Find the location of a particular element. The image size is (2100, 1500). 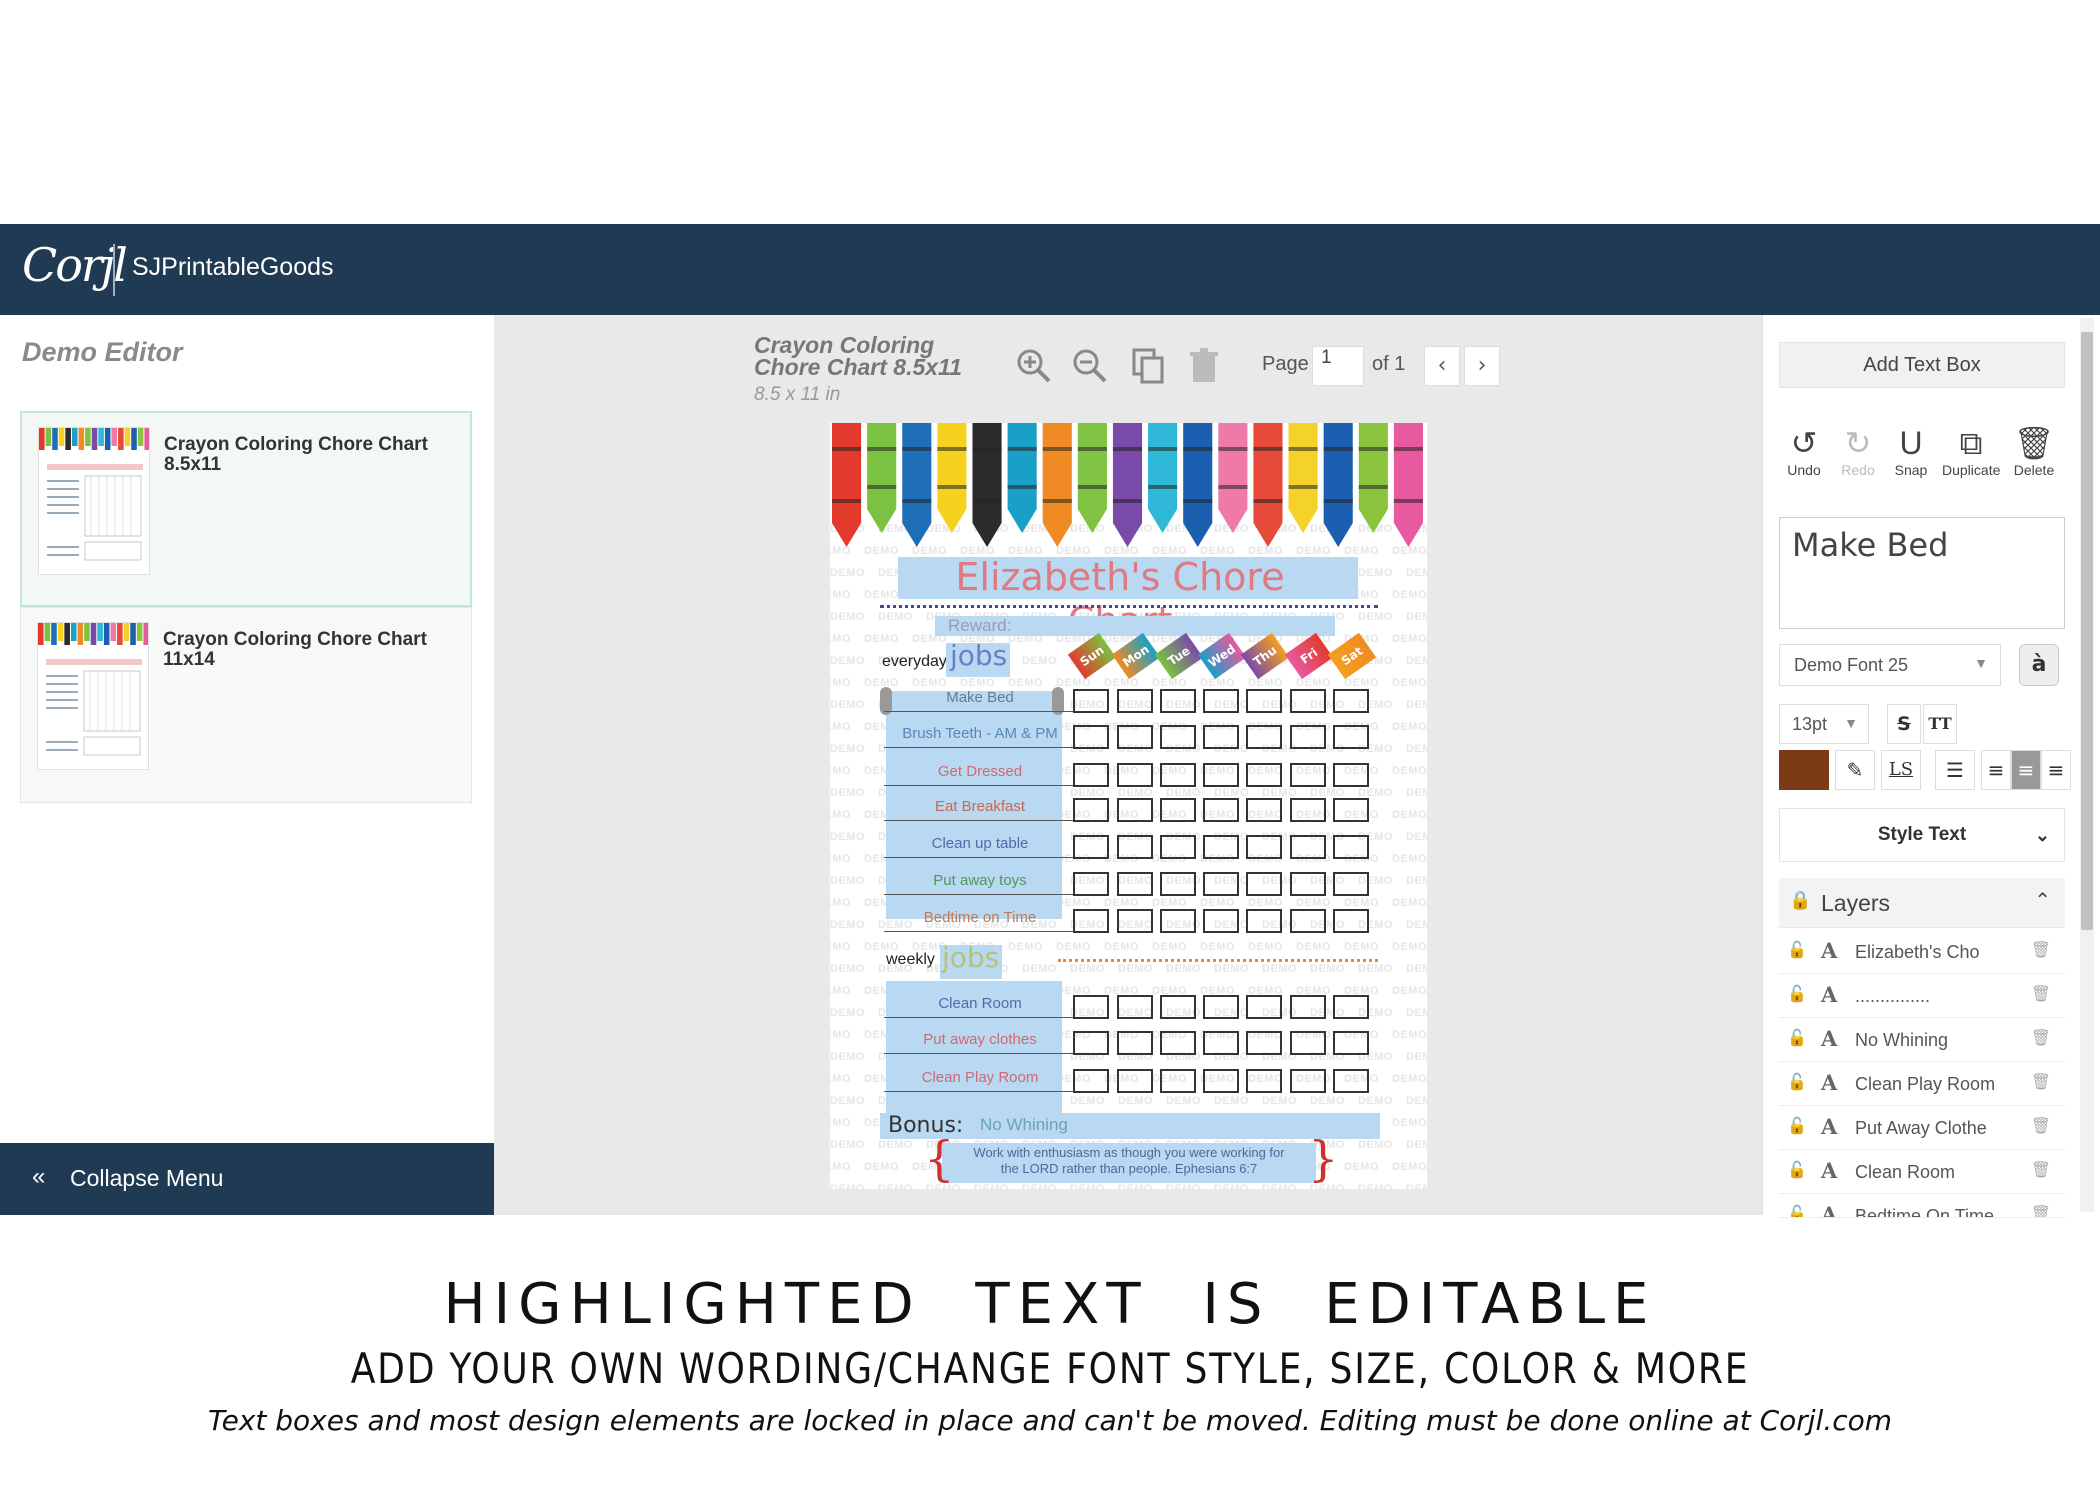

everyday-job-text: Put away toys is located at coordinates (980, 881).